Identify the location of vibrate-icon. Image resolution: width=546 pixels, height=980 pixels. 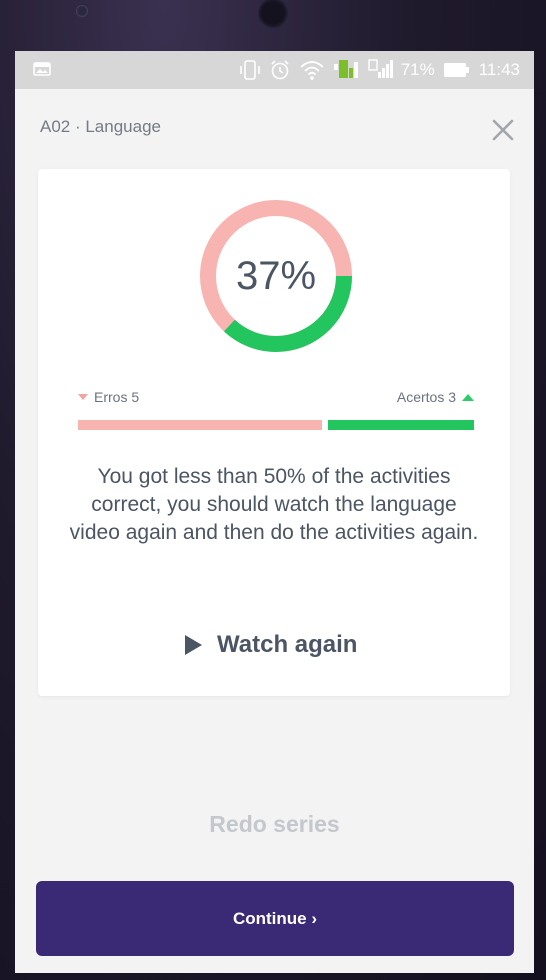
(249, 70).